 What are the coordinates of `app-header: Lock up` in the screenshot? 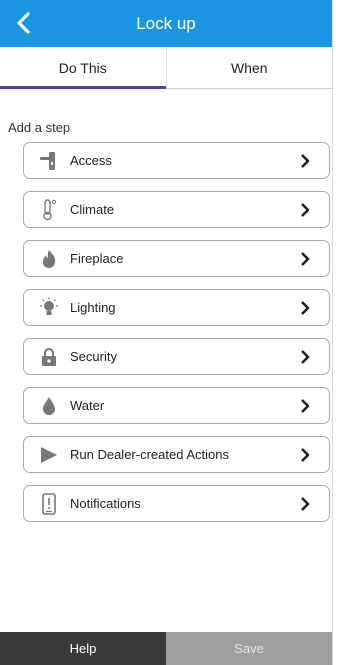 It's located at (166, 23).